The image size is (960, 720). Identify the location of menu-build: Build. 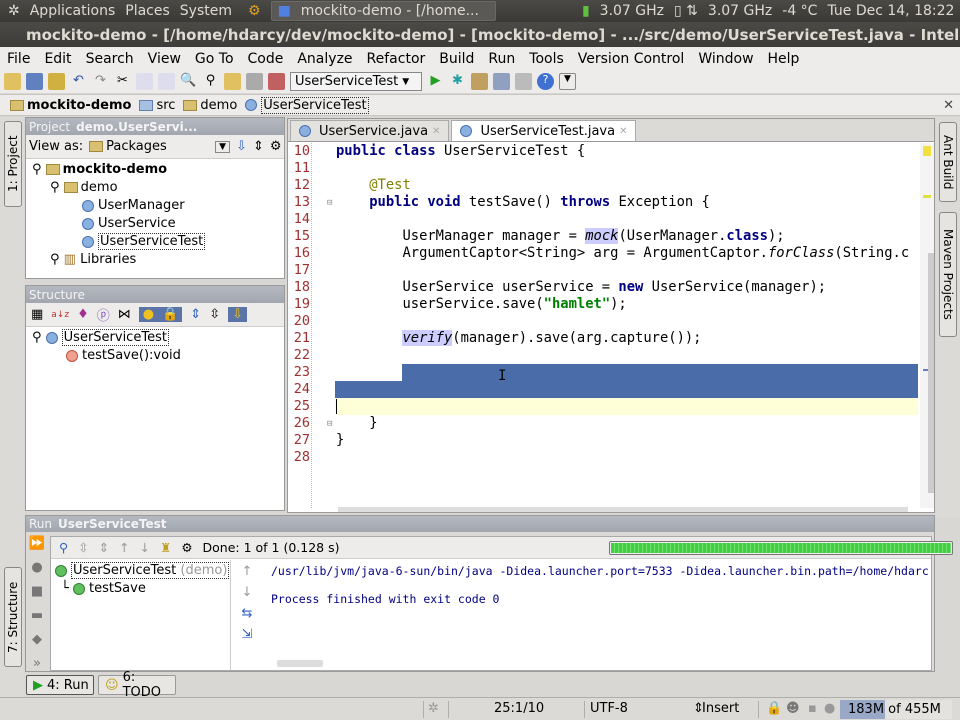
(456, 59).